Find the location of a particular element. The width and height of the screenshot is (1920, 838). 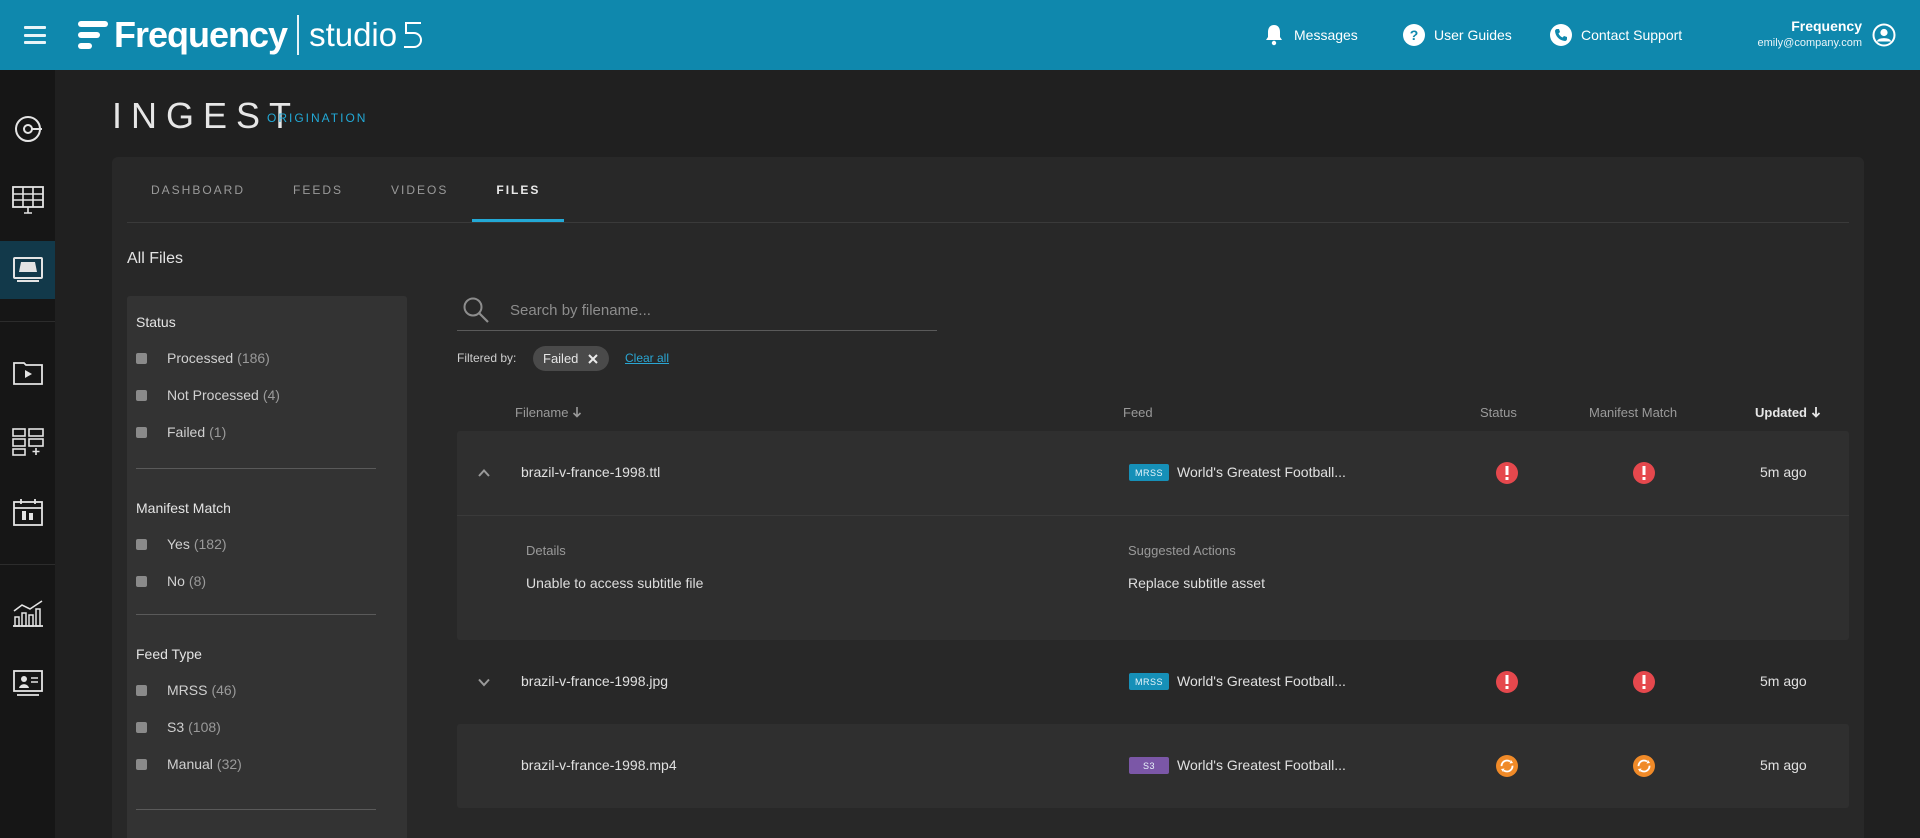

suggested-actions-label: Suggested Actions is located at coordinates (1182, 550).